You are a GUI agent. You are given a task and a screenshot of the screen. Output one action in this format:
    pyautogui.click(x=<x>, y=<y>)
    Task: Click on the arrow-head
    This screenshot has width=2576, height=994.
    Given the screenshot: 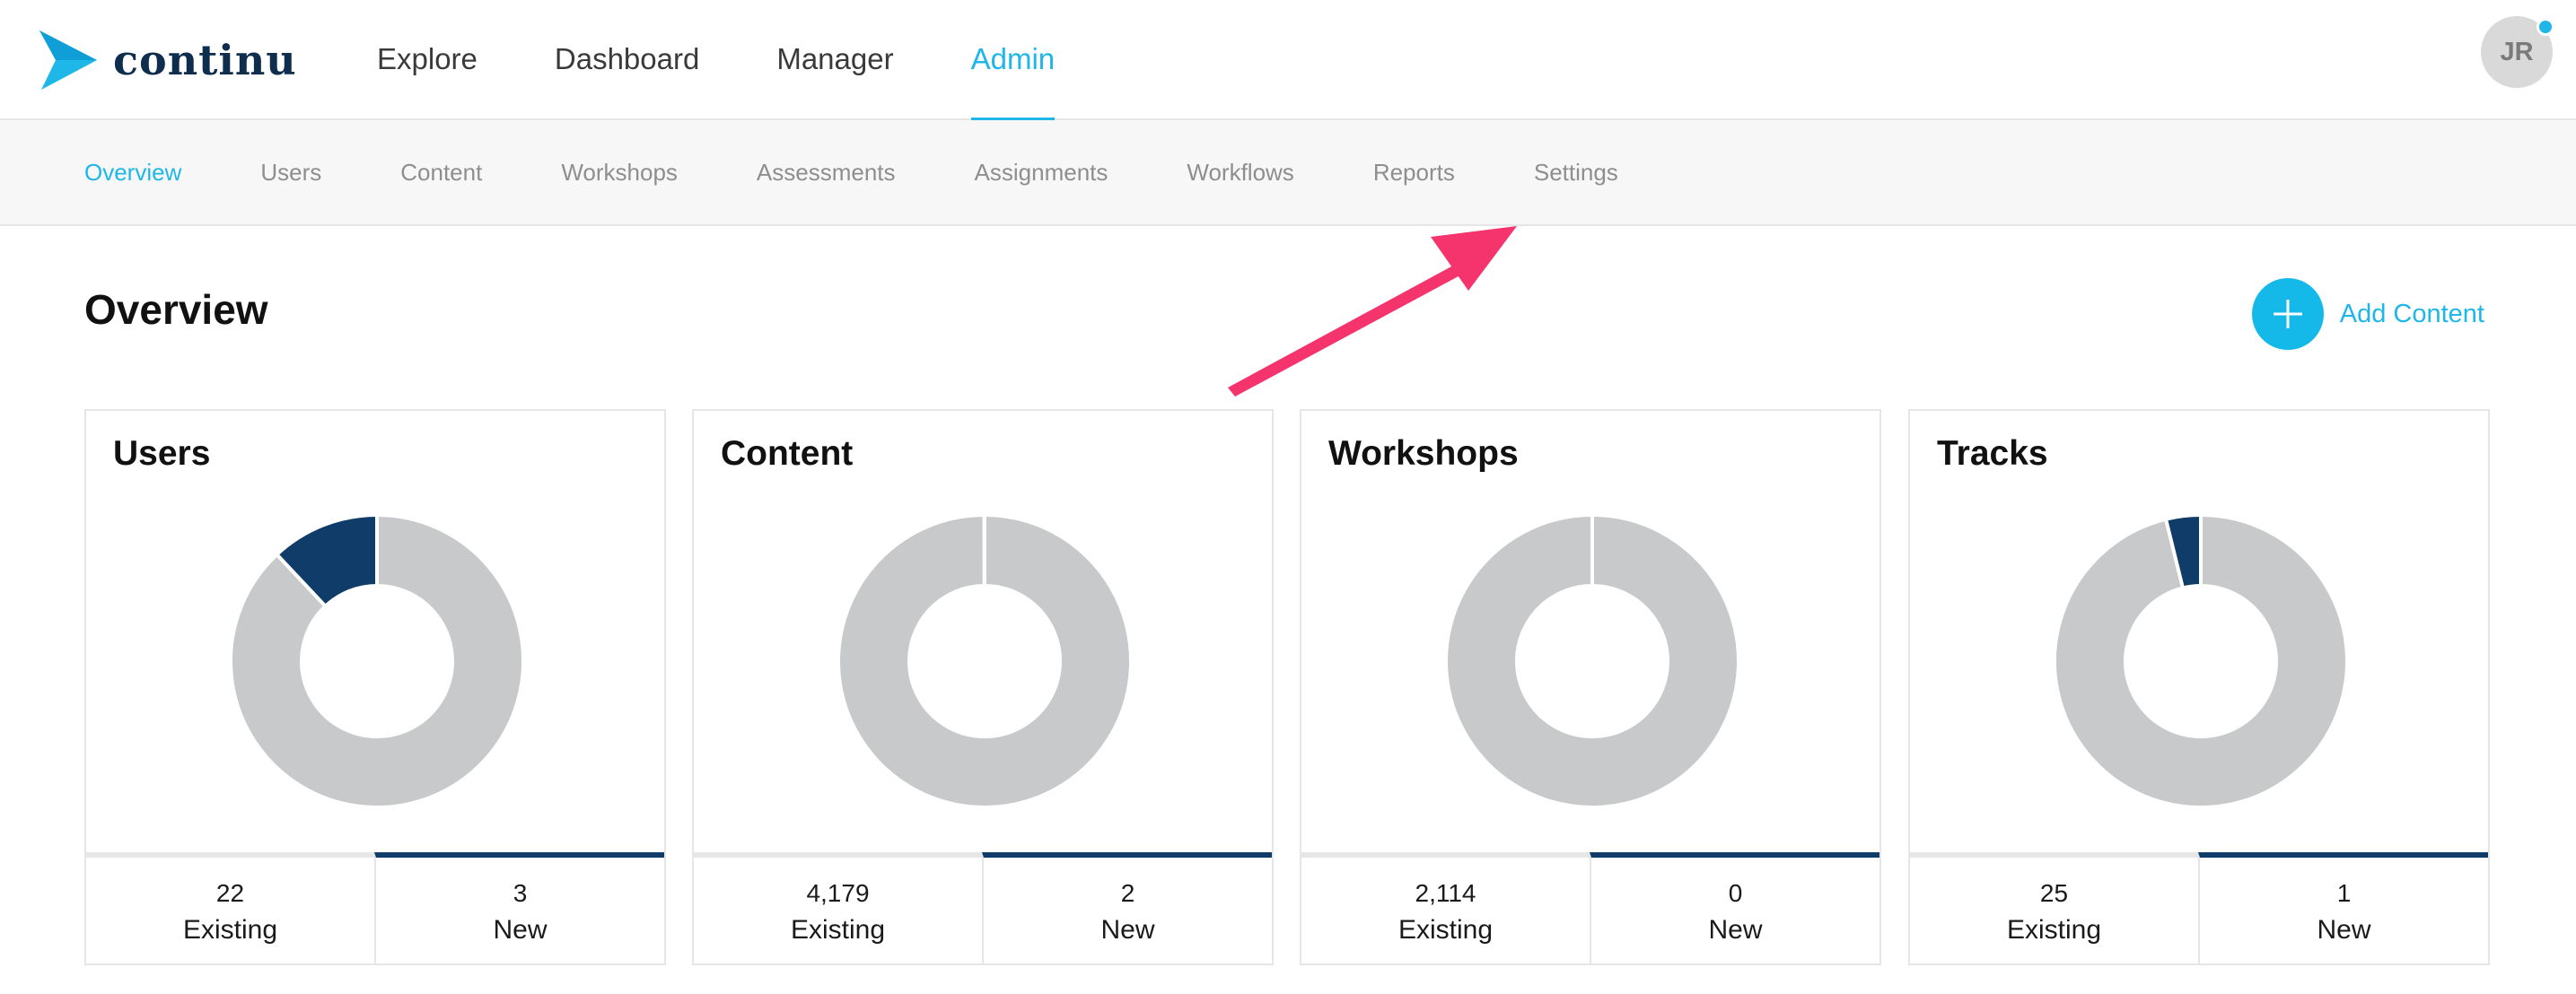 What is the action you would take?
    pyautogui.click(x=1474, y=258)
    